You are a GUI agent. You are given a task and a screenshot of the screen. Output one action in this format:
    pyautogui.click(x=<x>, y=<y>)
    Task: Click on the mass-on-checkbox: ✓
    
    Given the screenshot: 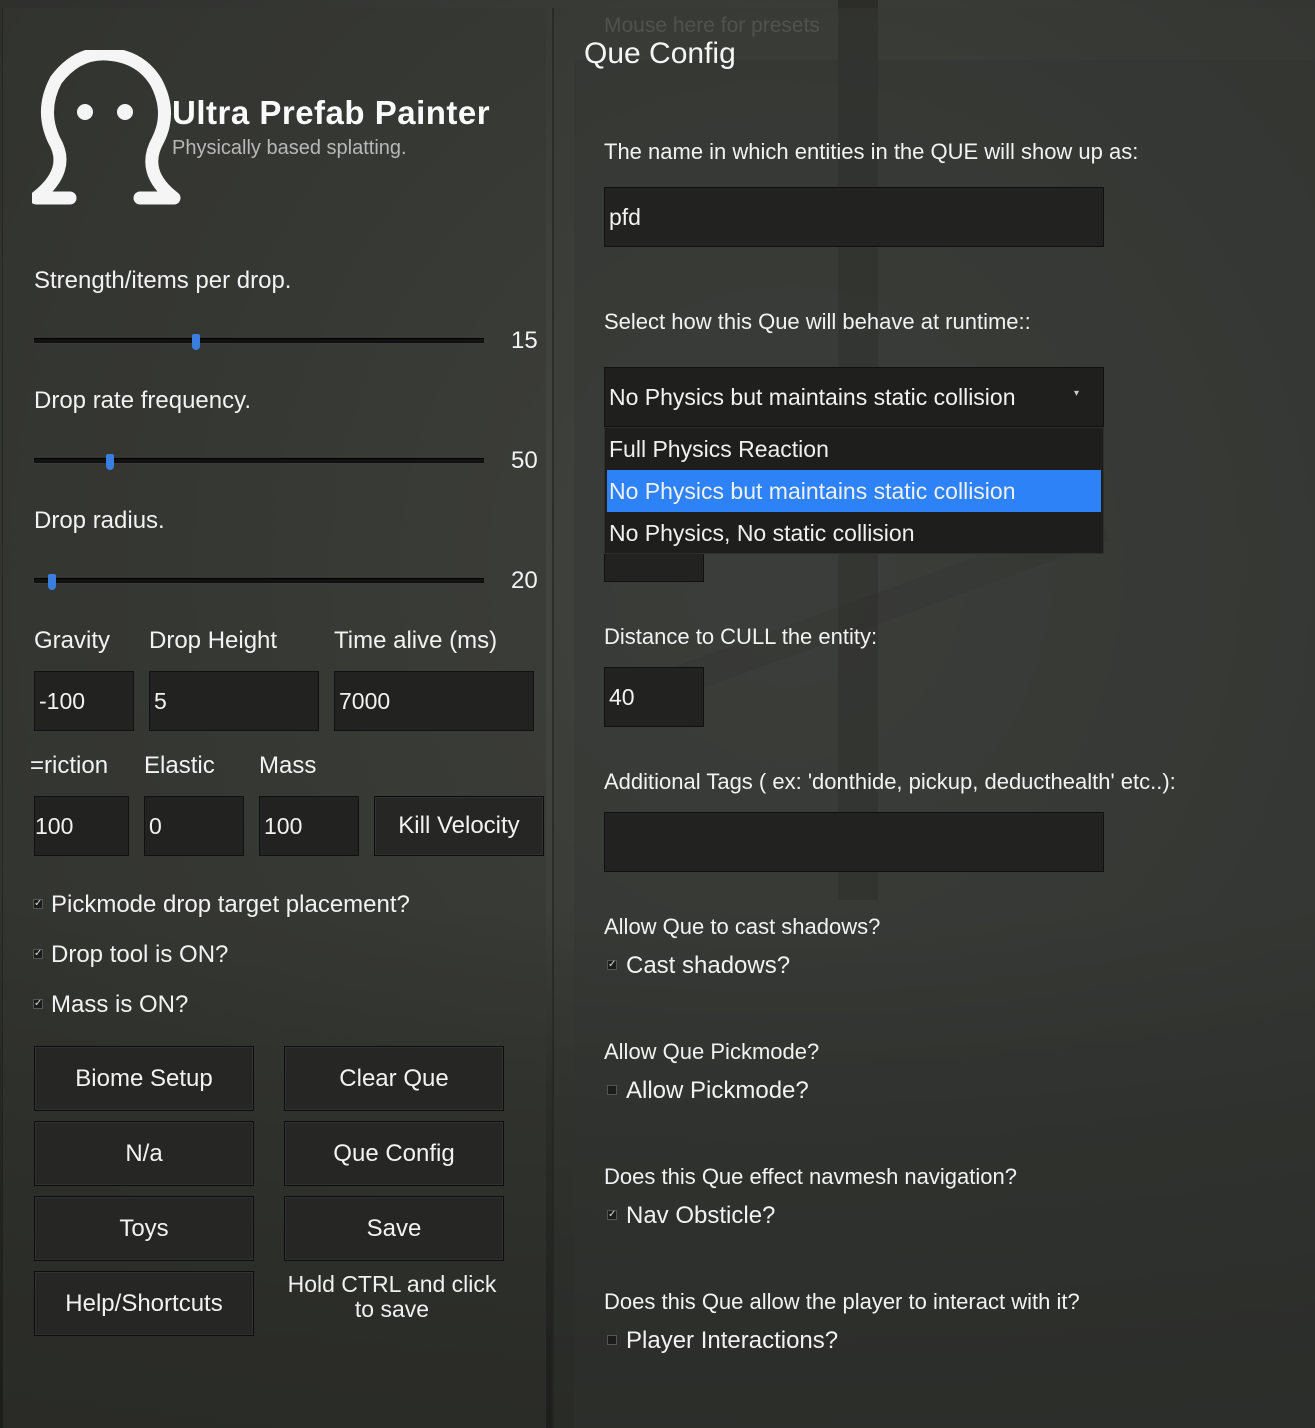 What is the action you would take?
    pyautogui.click(x=38, y=1004)
    